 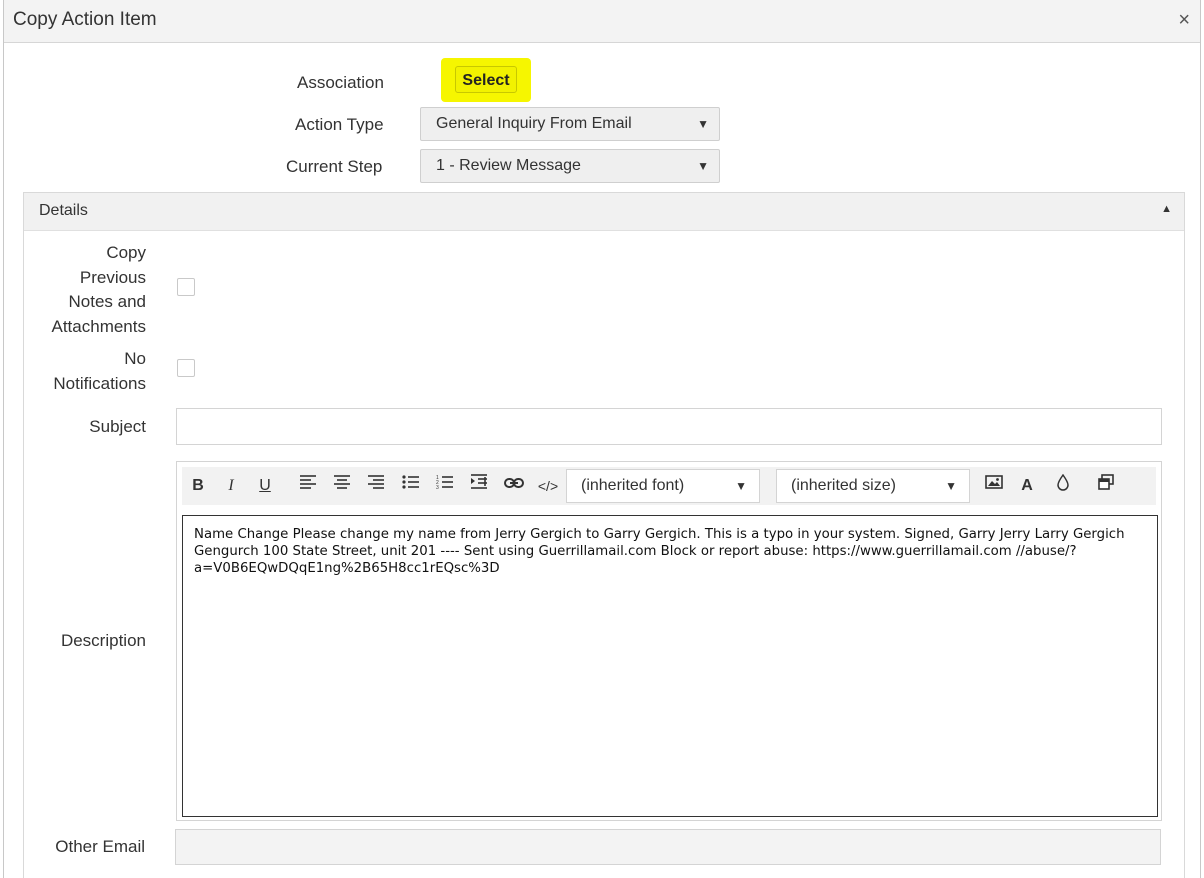 I want to click on fullscreen-icon, so click(x=1106, y=486).